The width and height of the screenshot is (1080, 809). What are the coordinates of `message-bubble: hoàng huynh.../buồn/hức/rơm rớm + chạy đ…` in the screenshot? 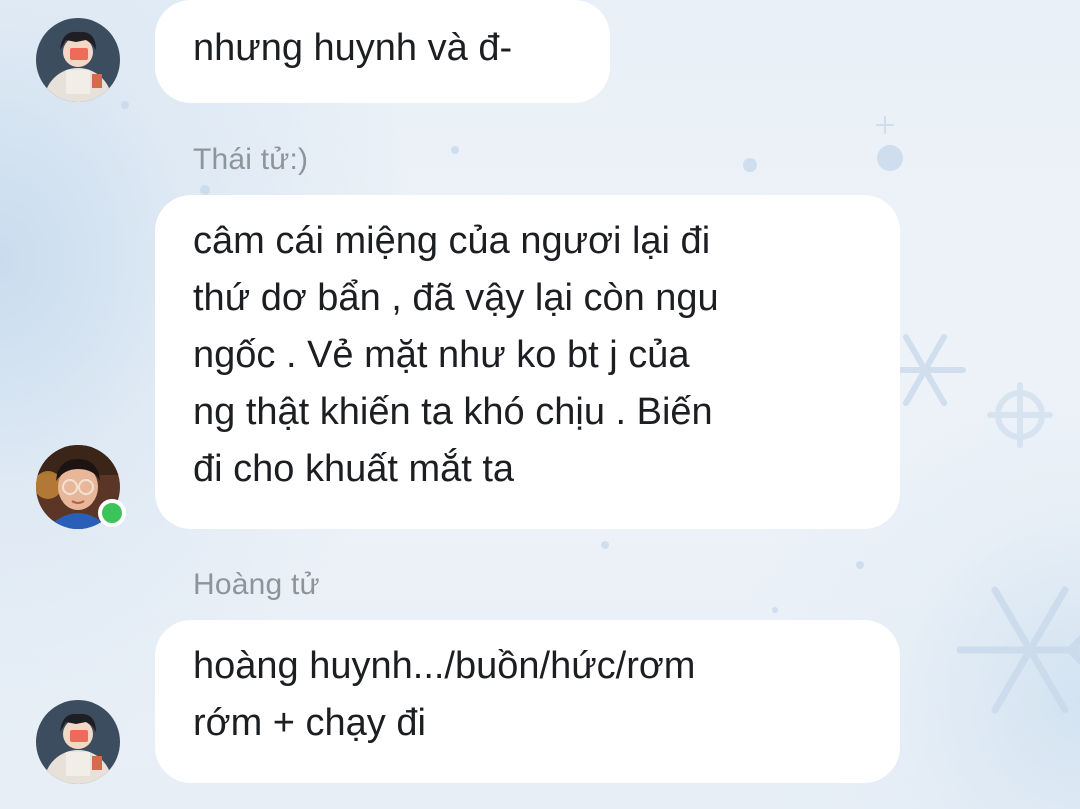 It's located at (527, 701).